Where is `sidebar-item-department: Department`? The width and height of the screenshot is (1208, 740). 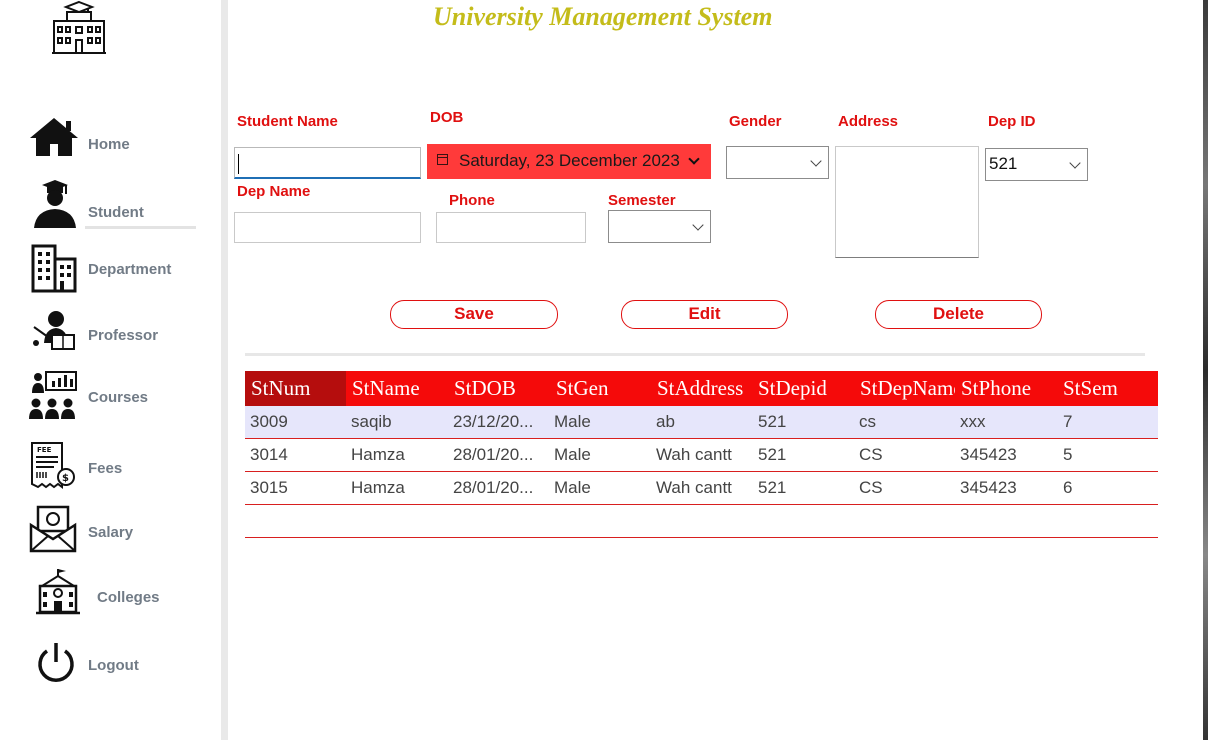 sidebar-item-department: Department is located at coordinates (123, 268).